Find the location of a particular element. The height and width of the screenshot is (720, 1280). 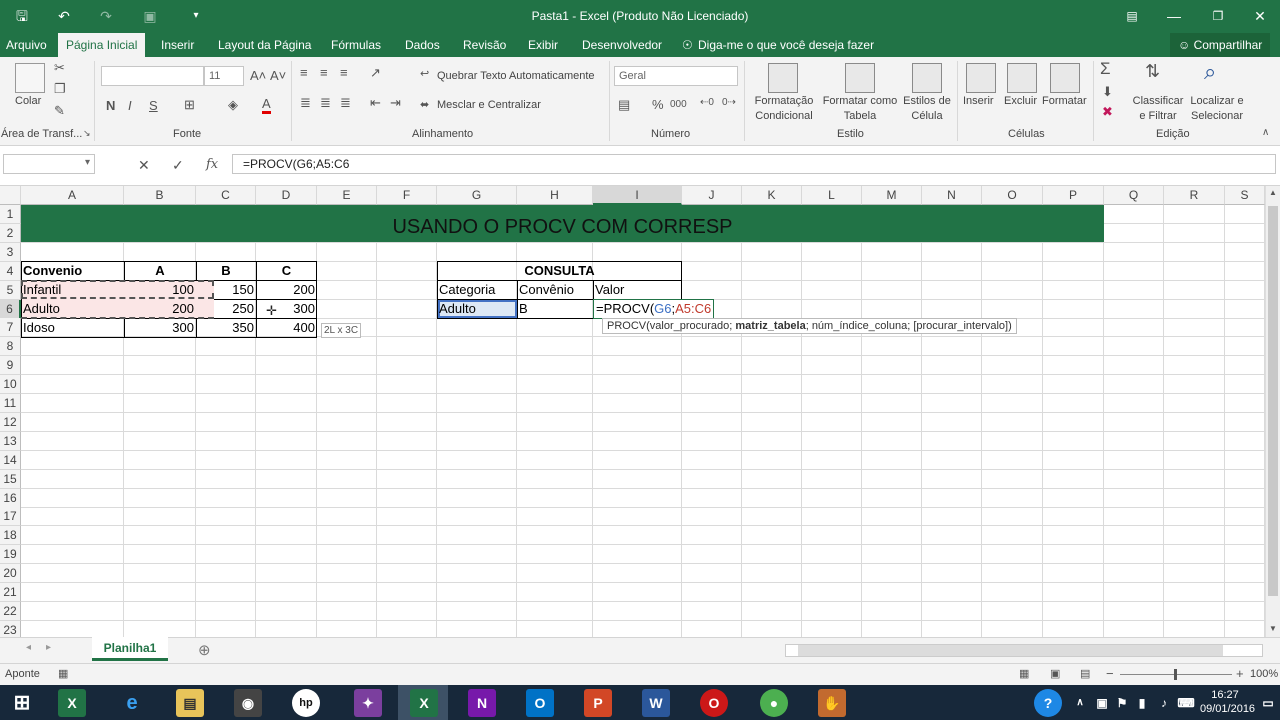

file-explorer-icon: ▤ is located at coordinates (190, 703).